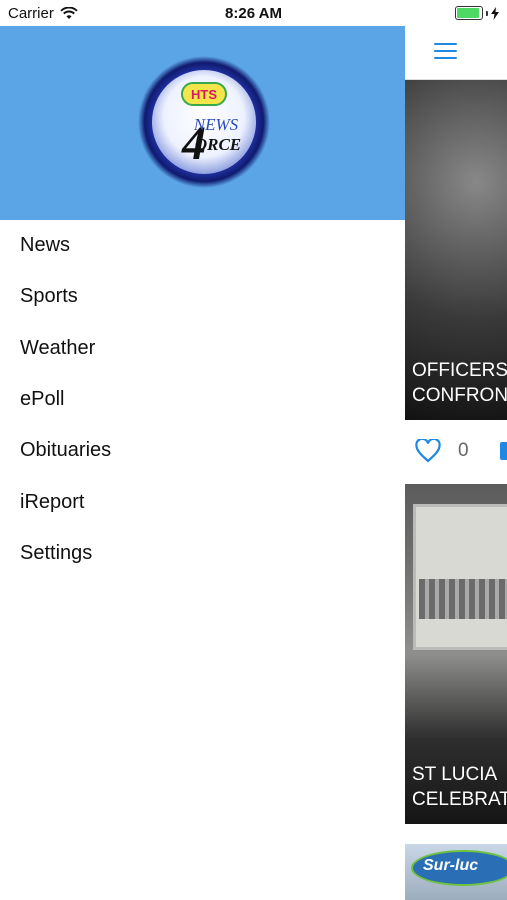 The height and width of the screenshot is (900, 507). What do you see at coordinates (202, 553) in the screenshot?
I see `menu-item-settings: Settings` at bounding box center [202, 553].